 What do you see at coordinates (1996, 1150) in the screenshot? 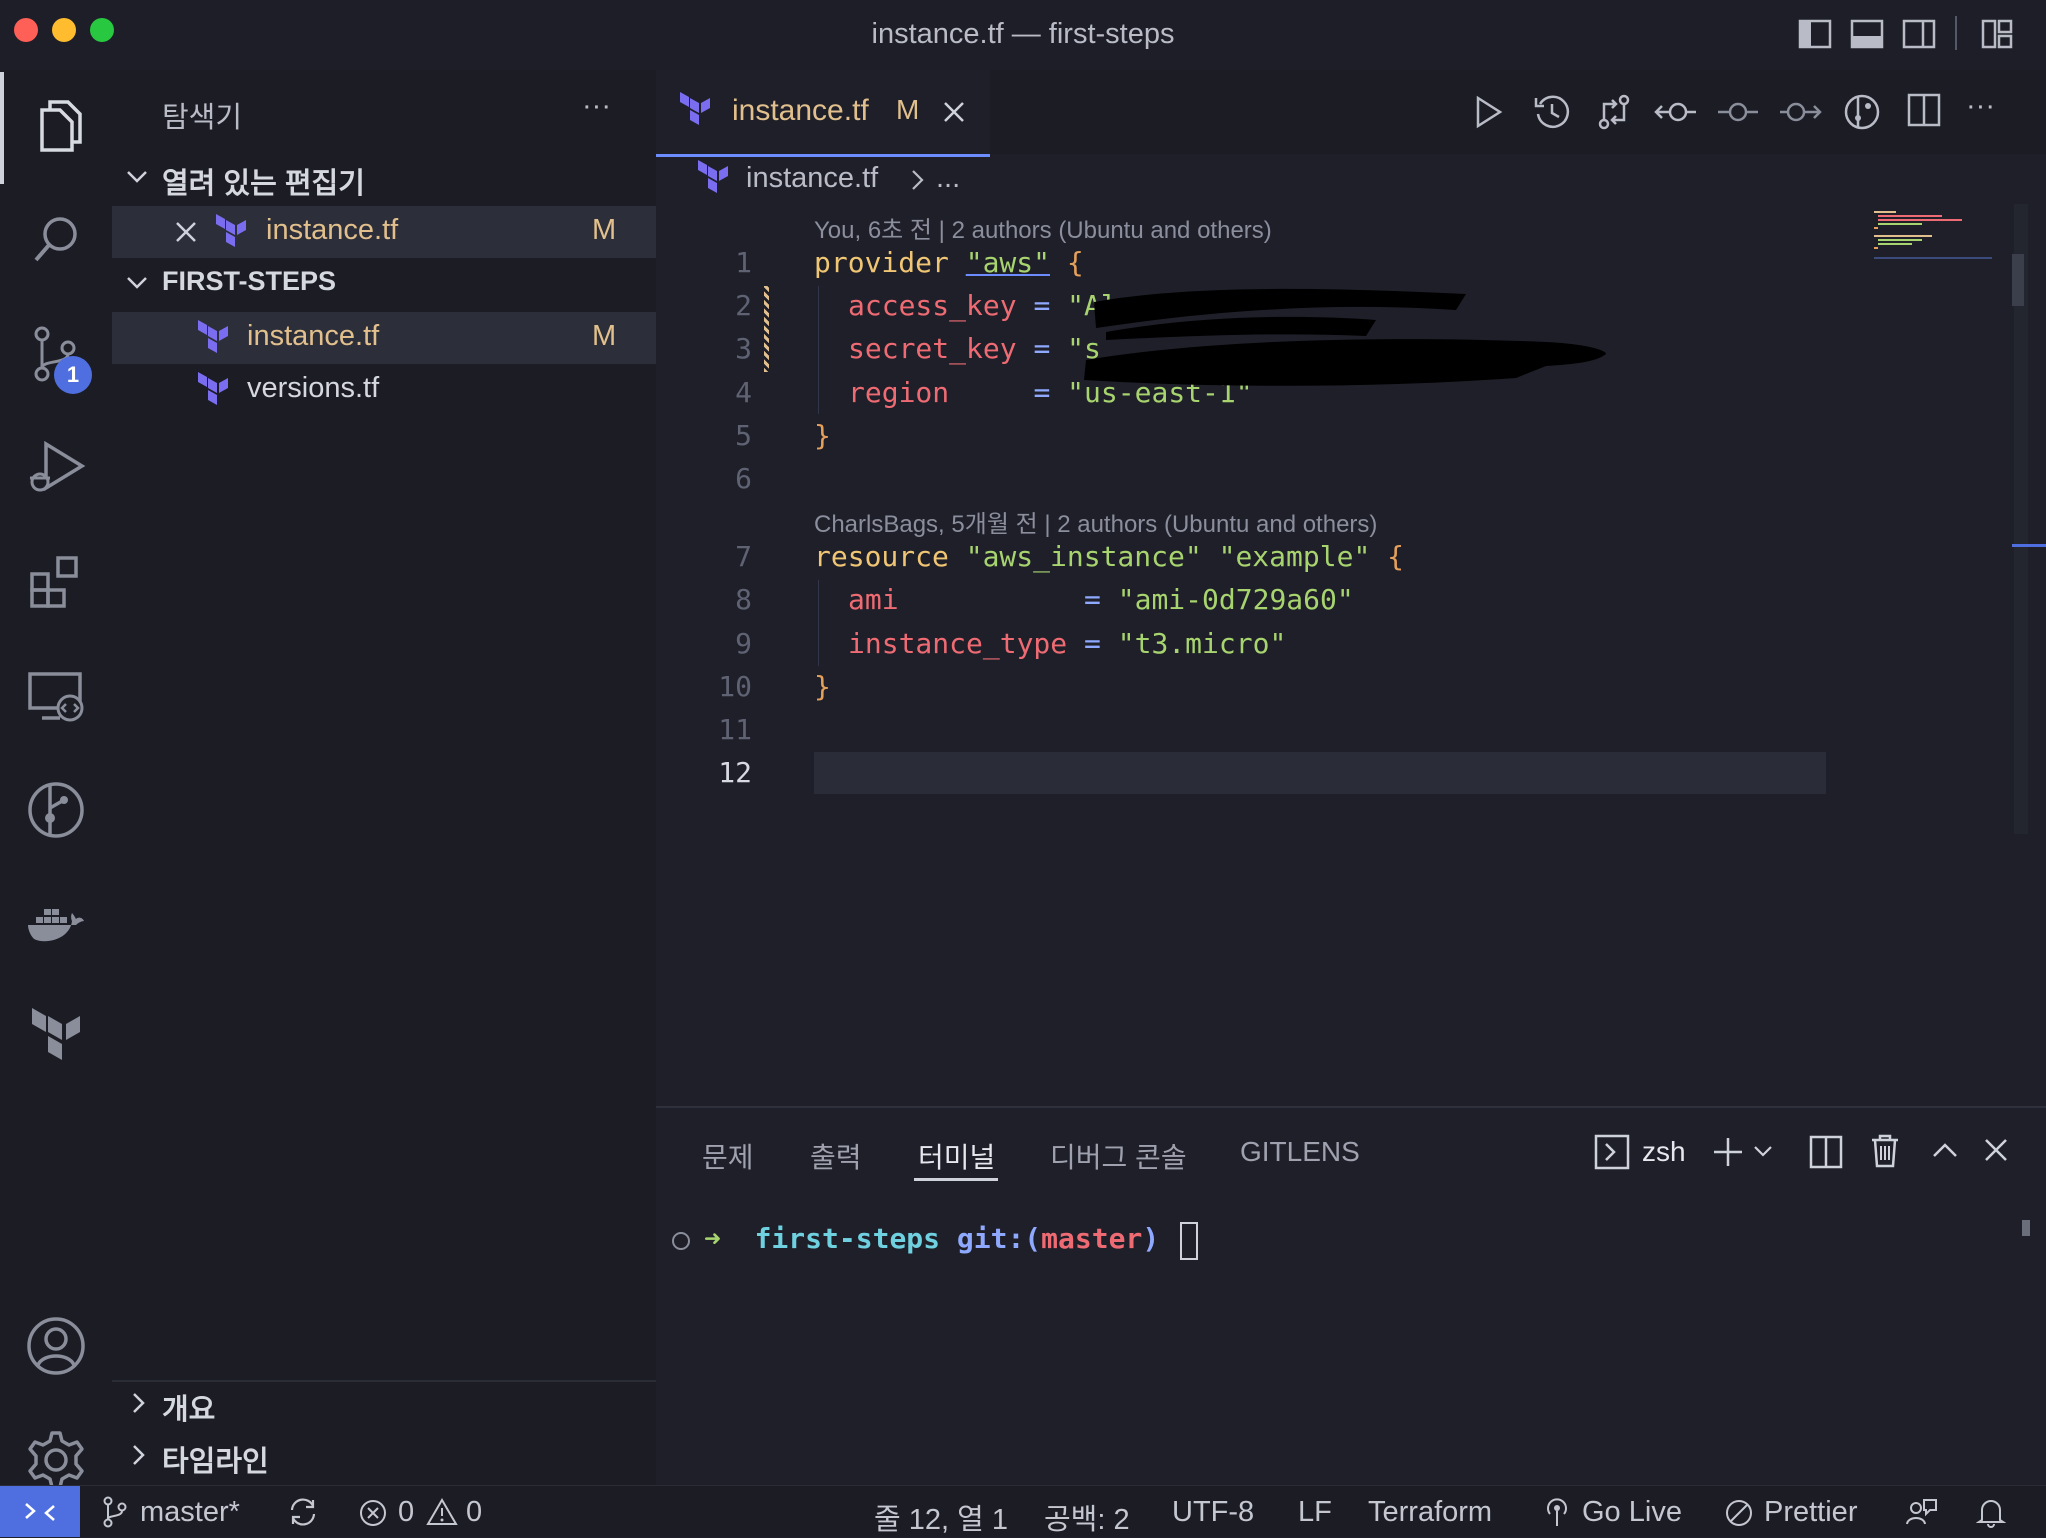
I see `close-panel-icon` at bounding box center [1996, 1150].